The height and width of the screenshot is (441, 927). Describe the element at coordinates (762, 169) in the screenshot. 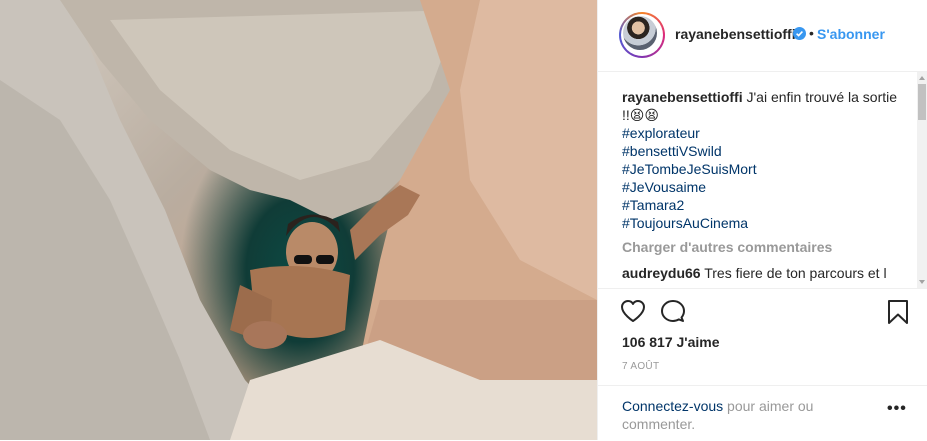

I see `hashtag-link: #JeTombeJeSuisMort` at that location.